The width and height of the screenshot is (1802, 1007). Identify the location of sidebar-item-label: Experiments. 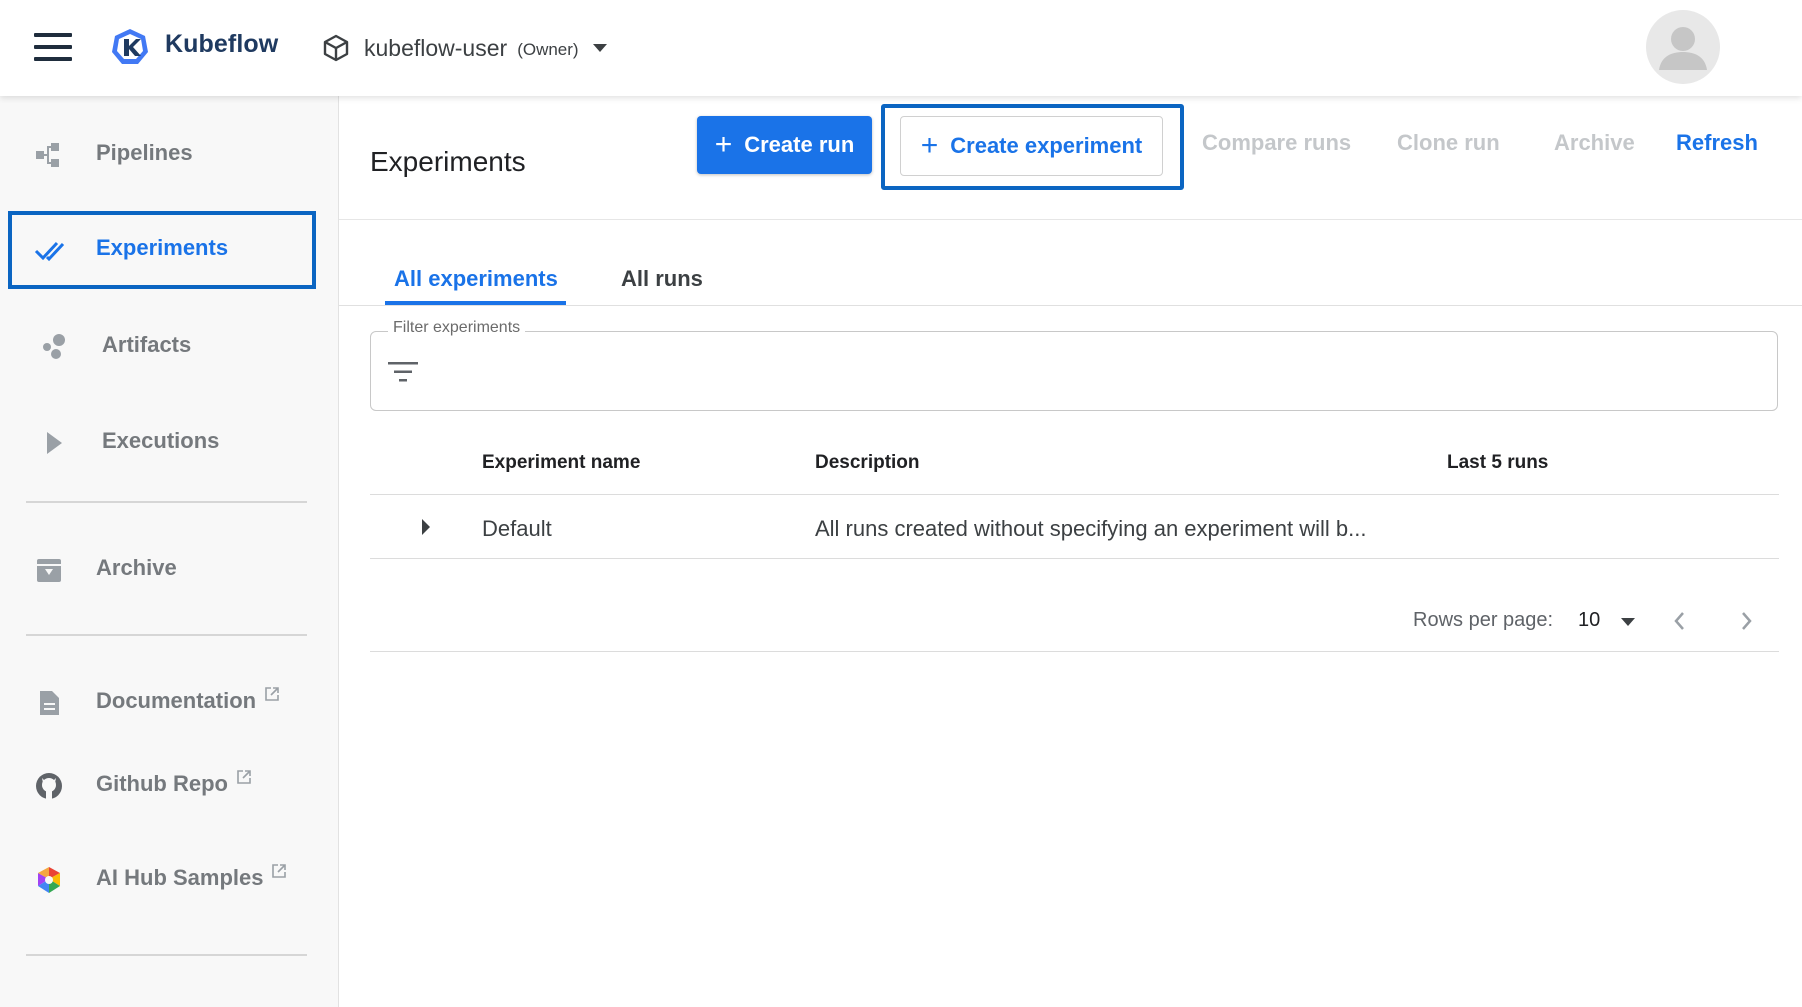
(162, 247).